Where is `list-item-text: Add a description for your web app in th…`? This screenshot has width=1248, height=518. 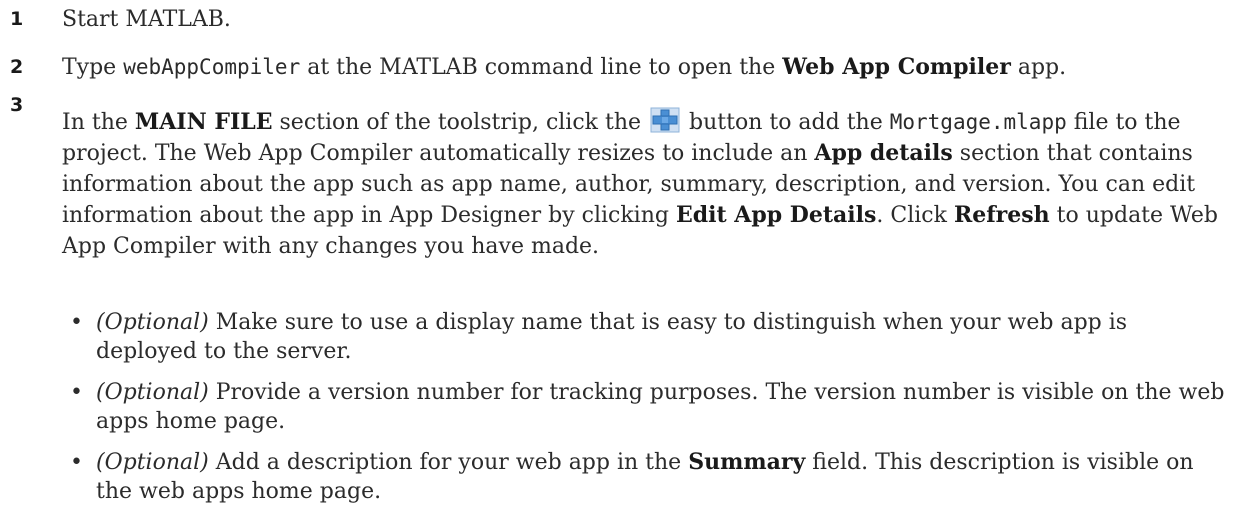 list-item-text: Add a description for your web app in th… is located at coordinates (448, 462).